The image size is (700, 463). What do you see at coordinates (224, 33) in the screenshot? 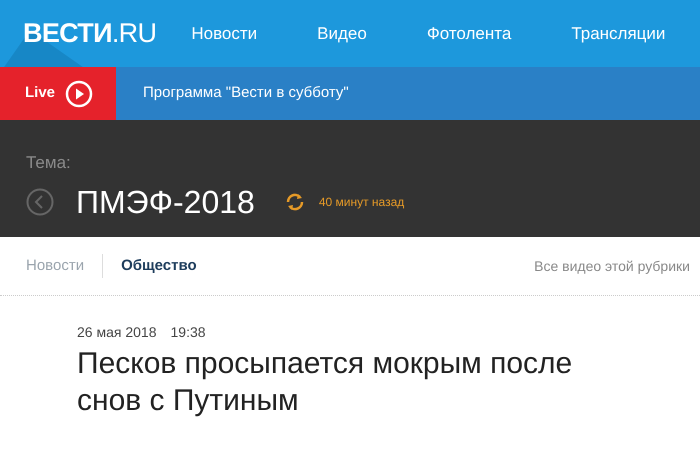
I see `nav-link: Новости` at bounding box center [224, 33].